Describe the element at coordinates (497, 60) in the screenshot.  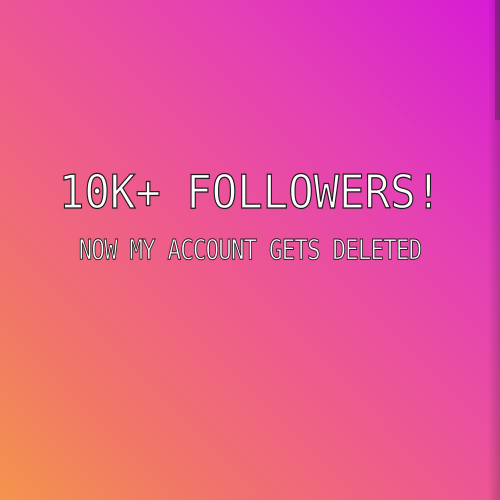
I see `edge-indicator` at that location.